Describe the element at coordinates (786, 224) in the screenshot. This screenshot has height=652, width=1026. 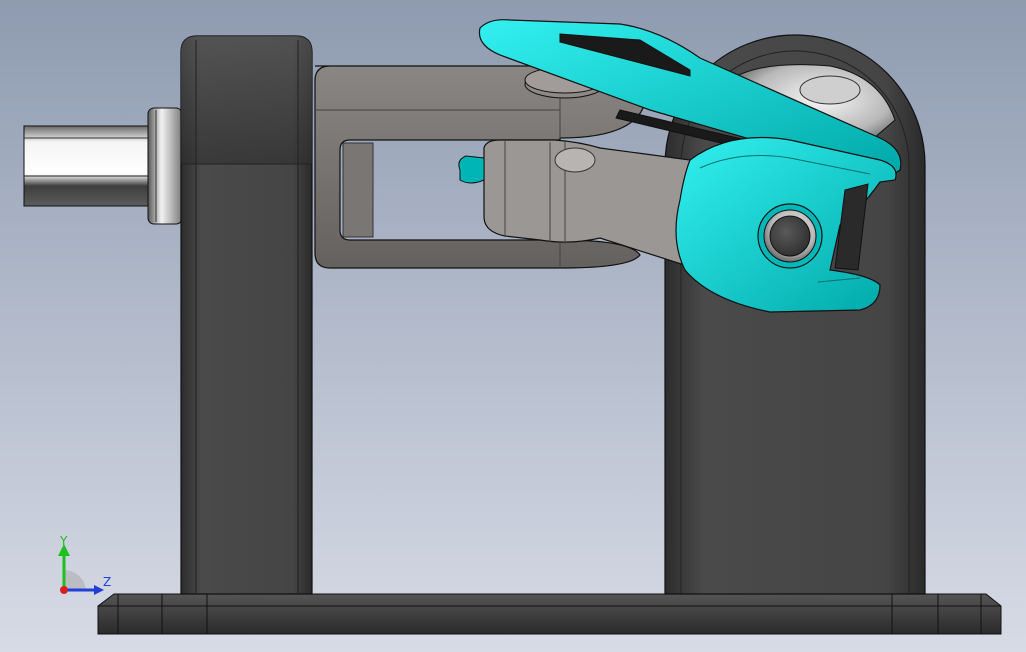
I see `output-yoke-cyan` at that location.